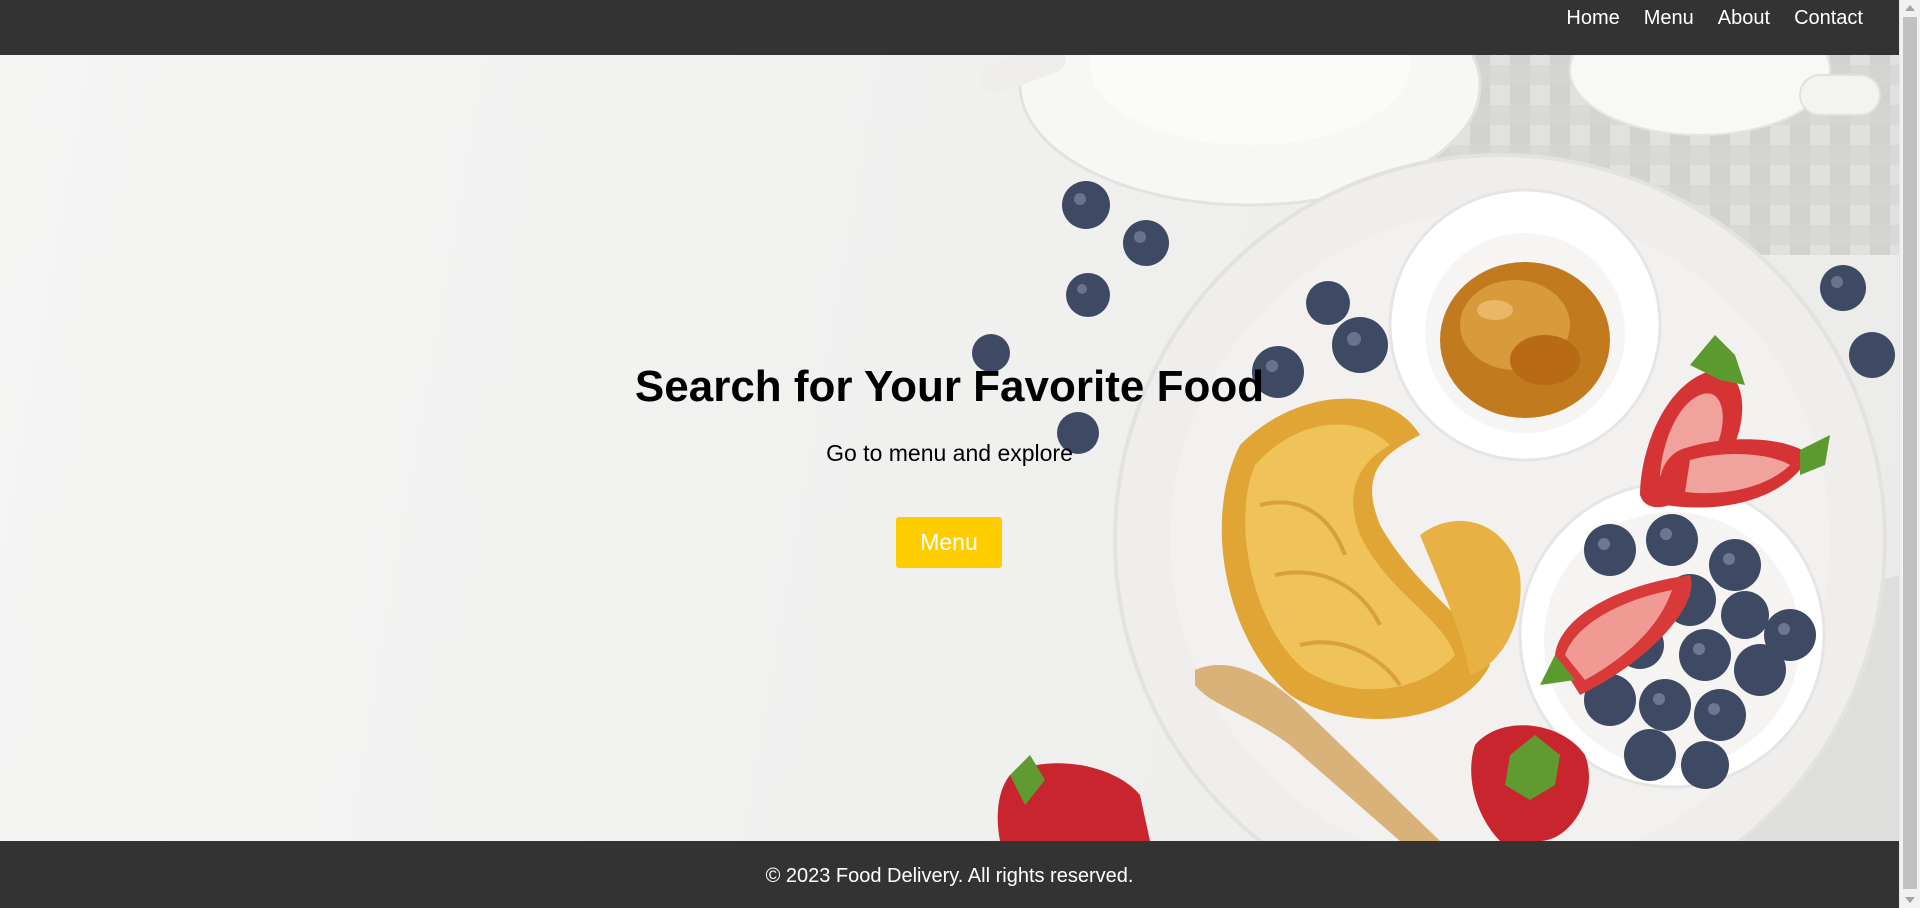  What do you see at coordinates (1828, 18) in the screenshot?
I see `nav-link-contact: Contact` at bounding box center [1828, 18].